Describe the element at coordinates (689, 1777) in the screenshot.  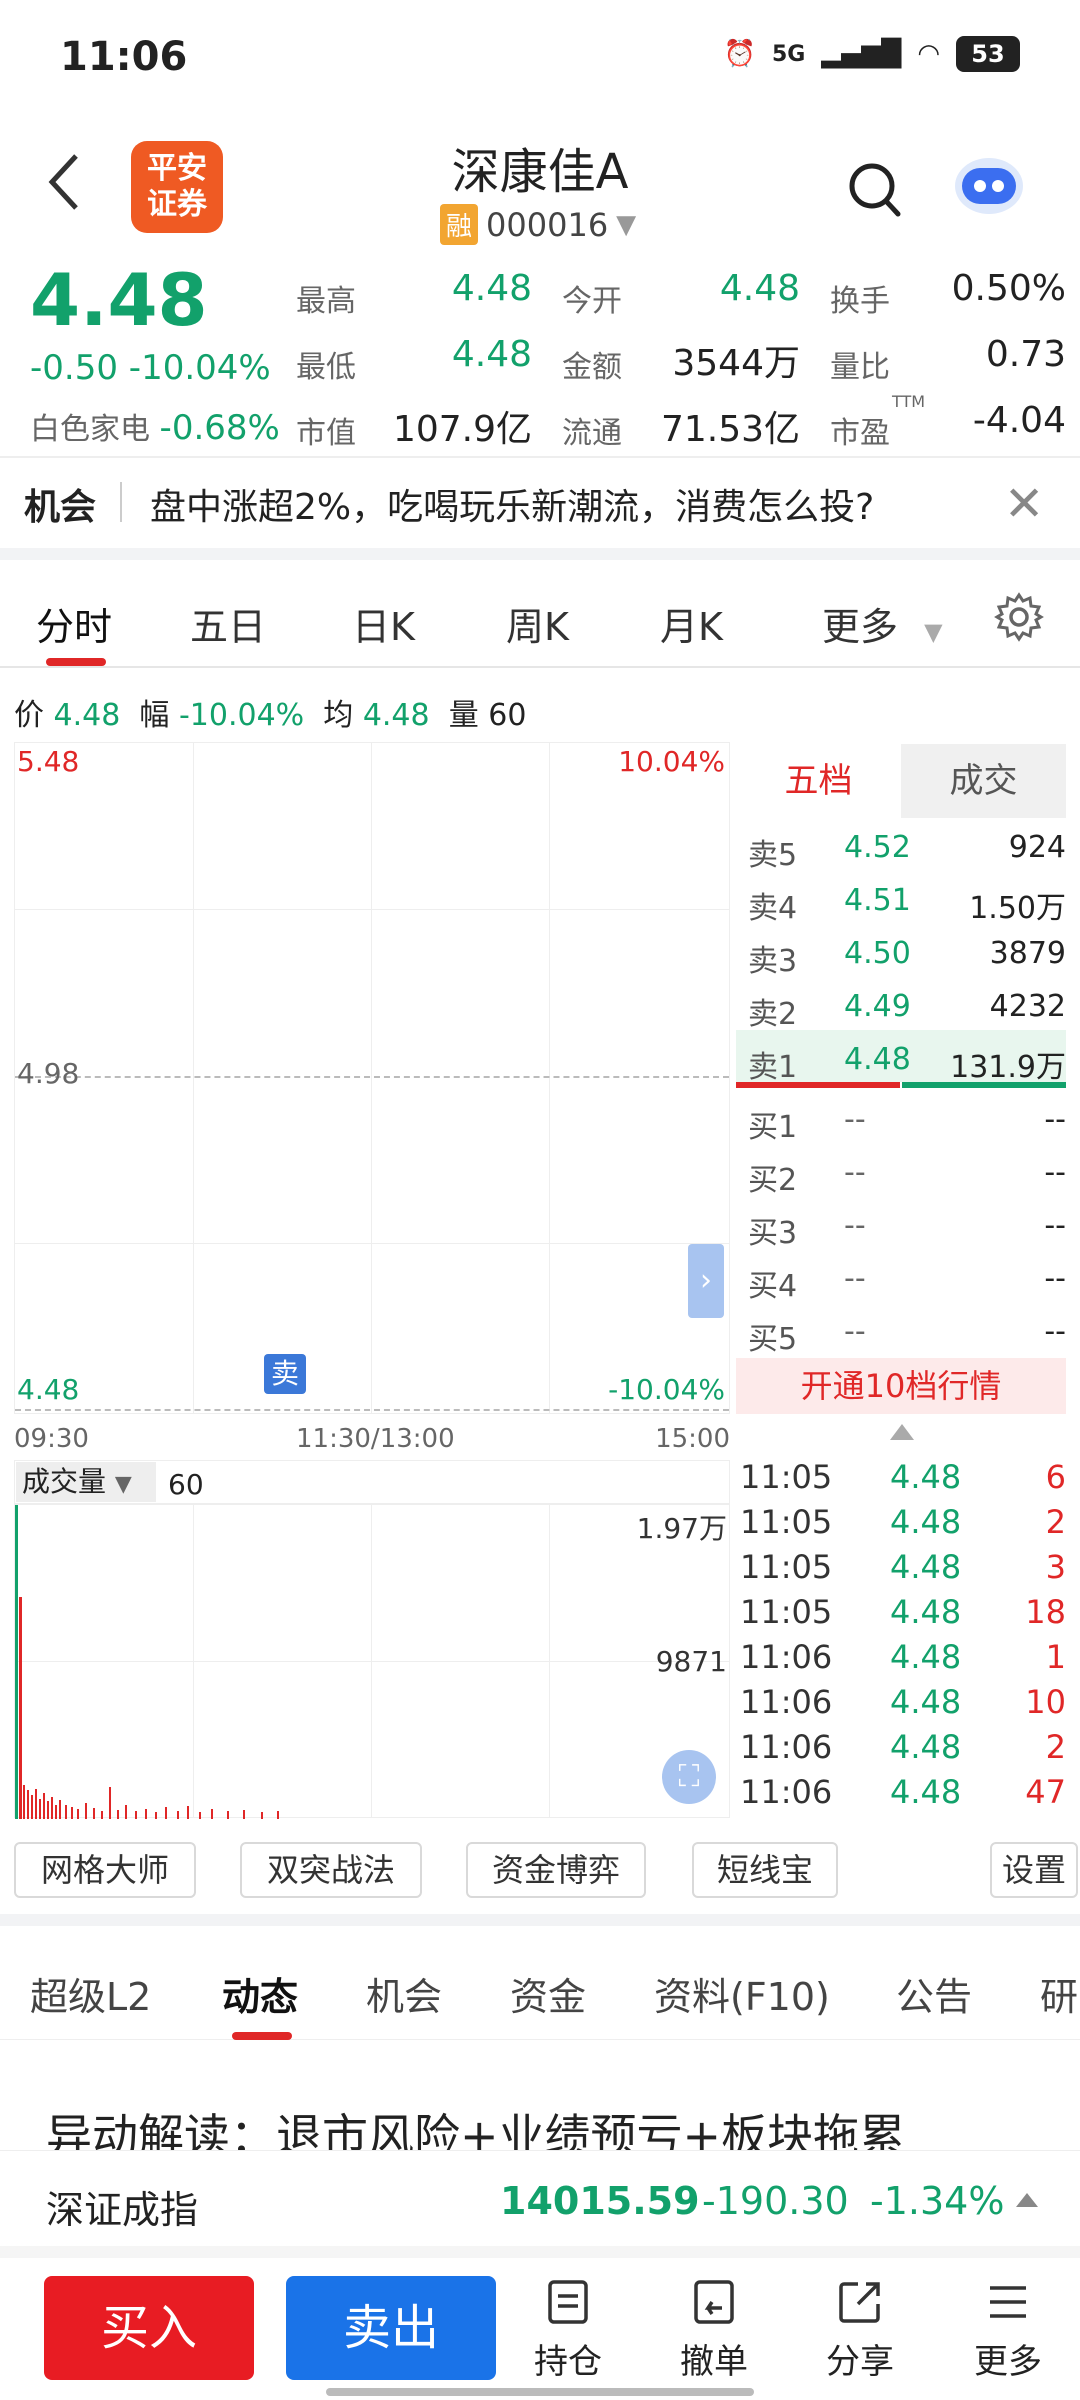
I see `fullscreen-icon: ⛶` at that location.